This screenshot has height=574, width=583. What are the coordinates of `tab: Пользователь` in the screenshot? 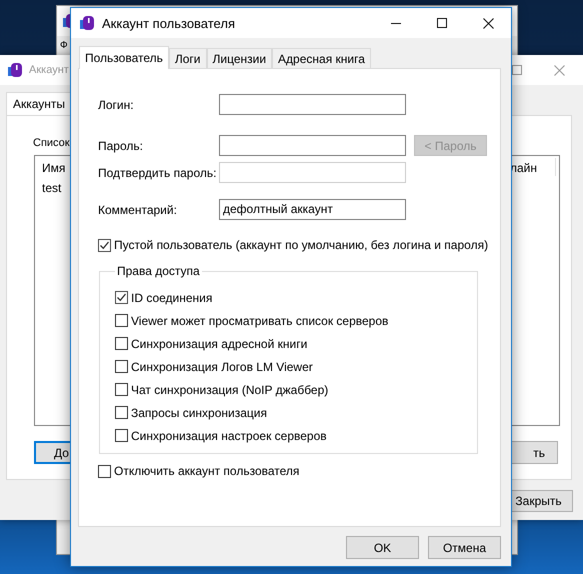 It's located at (124, 57).